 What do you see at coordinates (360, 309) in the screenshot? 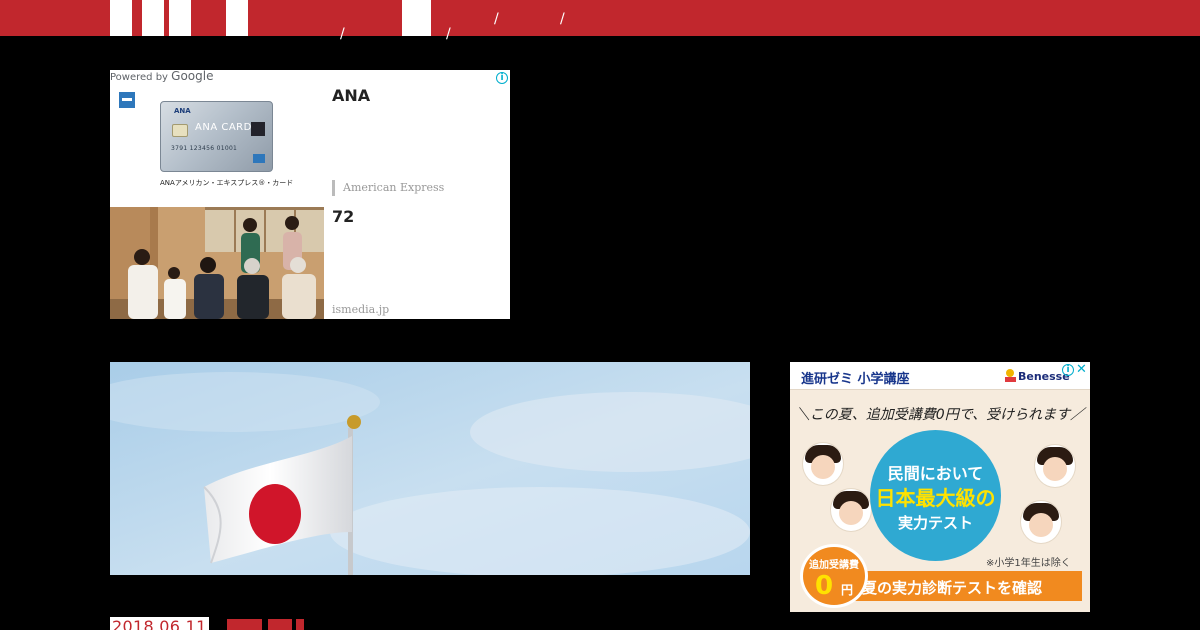
I see `ad-domain: ismedia.jp` at bounding box center [360, 309].